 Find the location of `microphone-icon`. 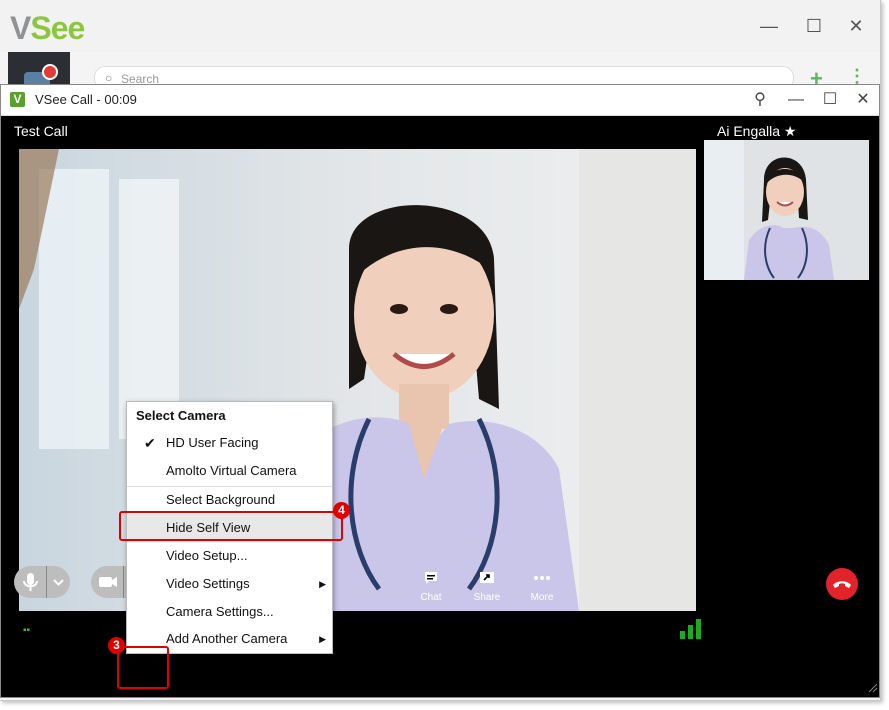

microphone-icon is located at coordinates (30, 582).